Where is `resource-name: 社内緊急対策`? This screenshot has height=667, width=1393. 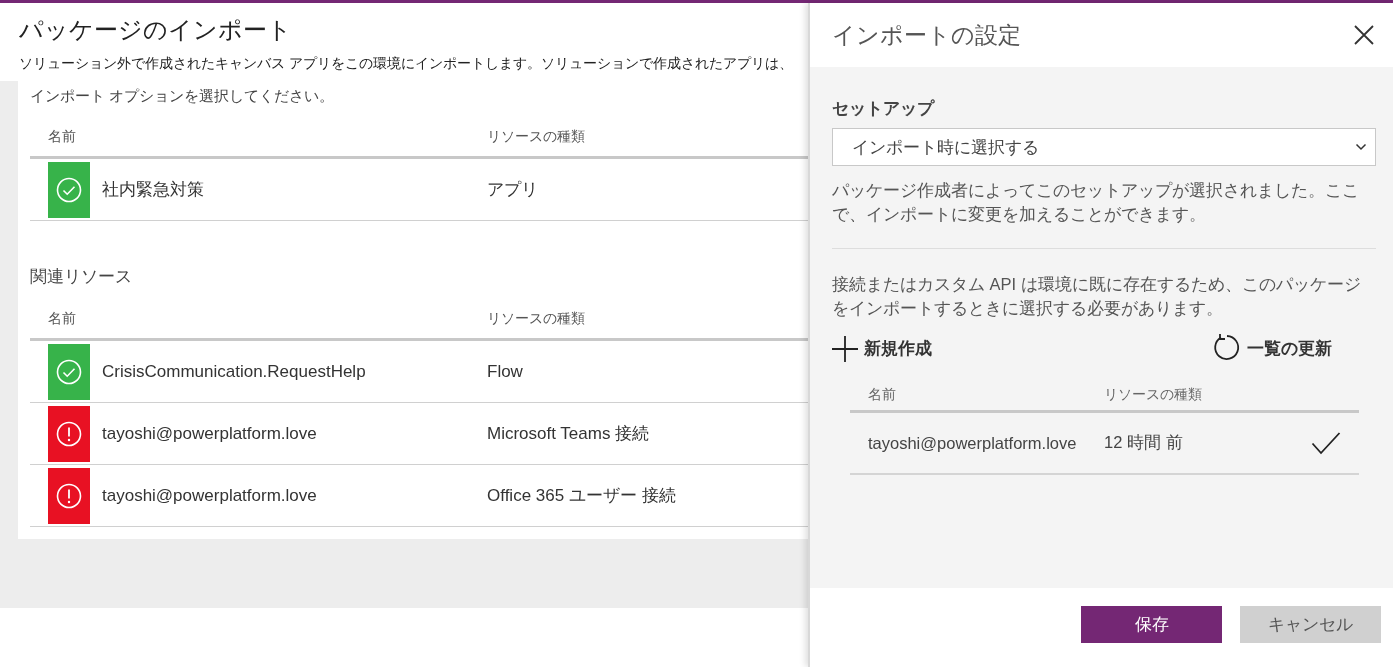 resource-name: 社内緊急対策 is located at coordinates (153, 190).